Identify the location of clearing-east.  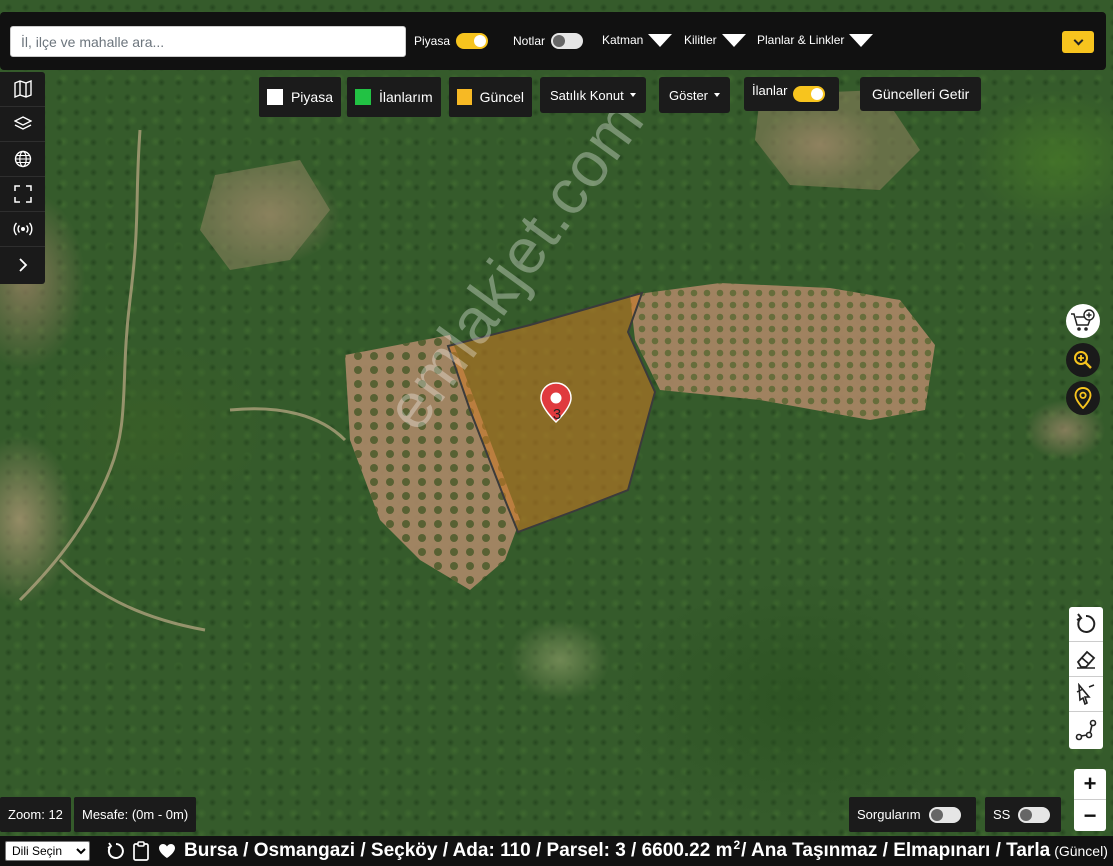
(782, 351).